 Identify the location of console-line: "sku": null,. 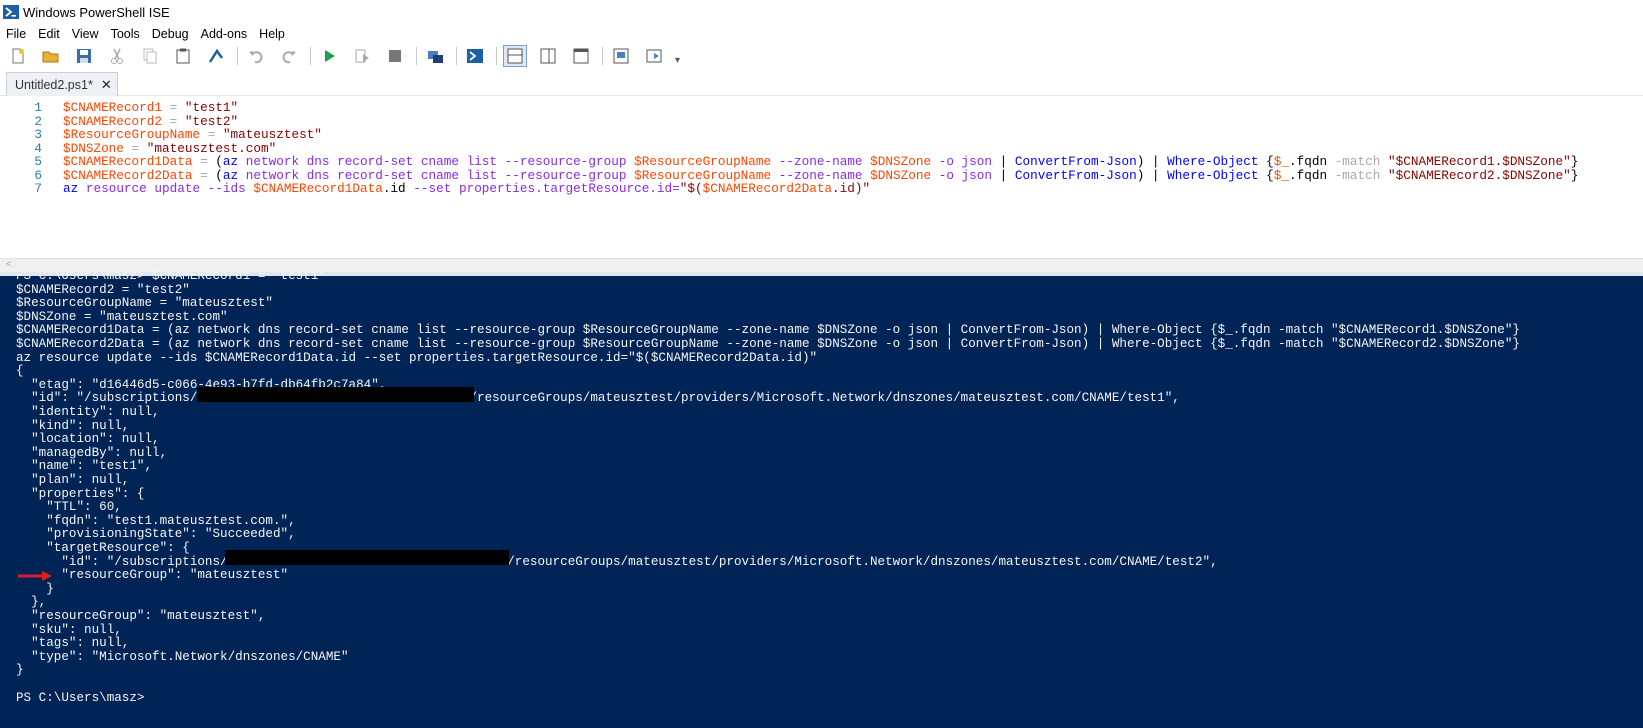
(69, 629).